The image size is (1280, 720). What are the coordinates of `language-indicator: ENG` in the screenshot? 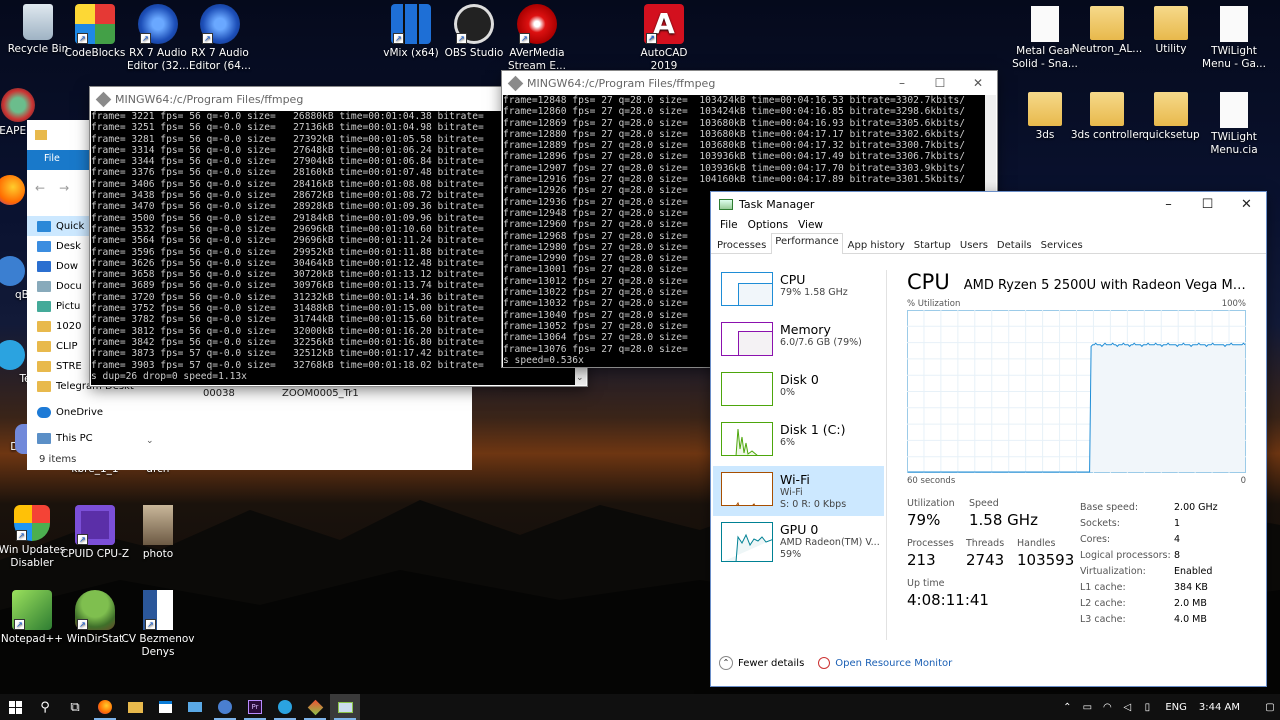 It's located at (1176, 707).